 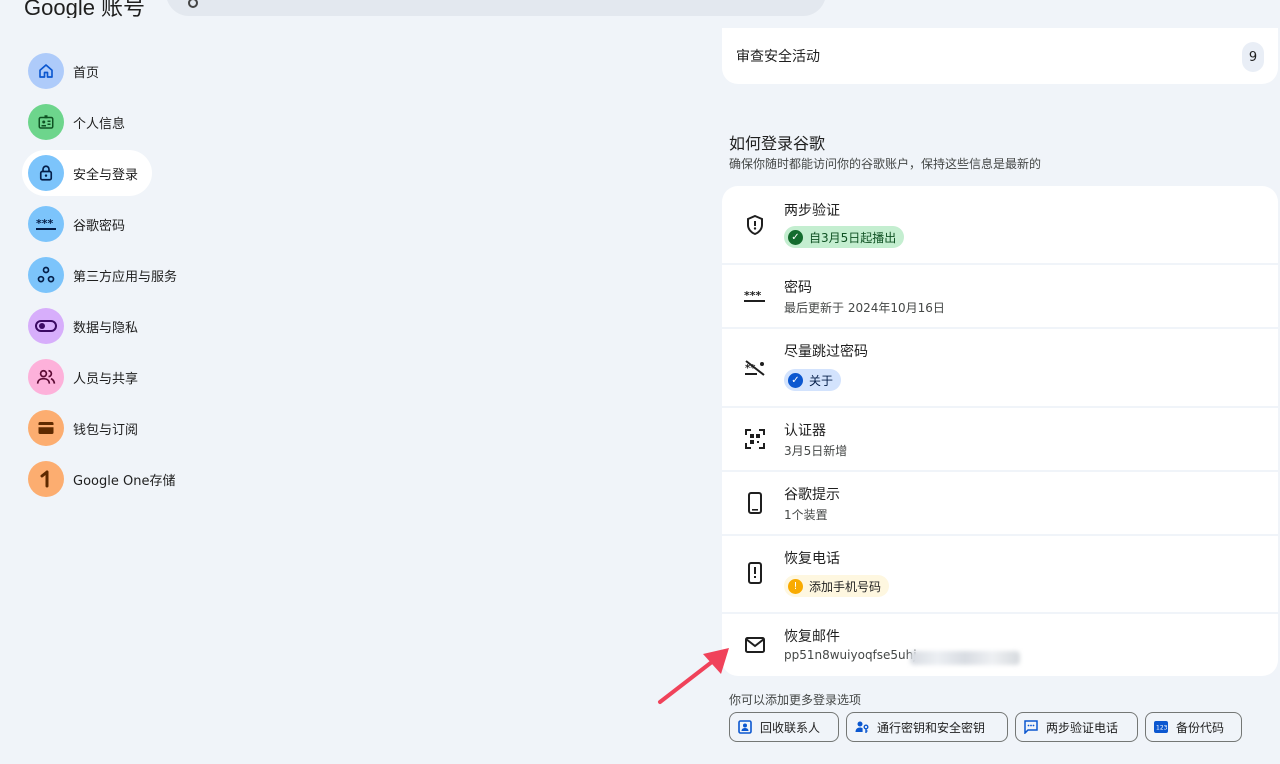 I want to click on redacted-text, so click(x=965, y=658).